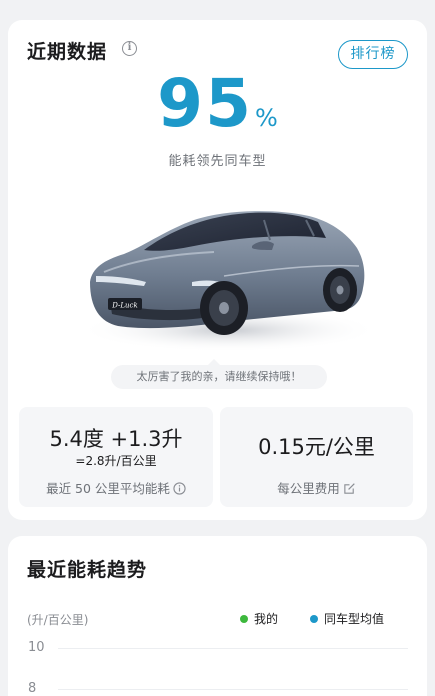  Describe the element at coordinates (316, 447) in the screenshot. I see `cost-per-km: 0.15元/公里` at that location.